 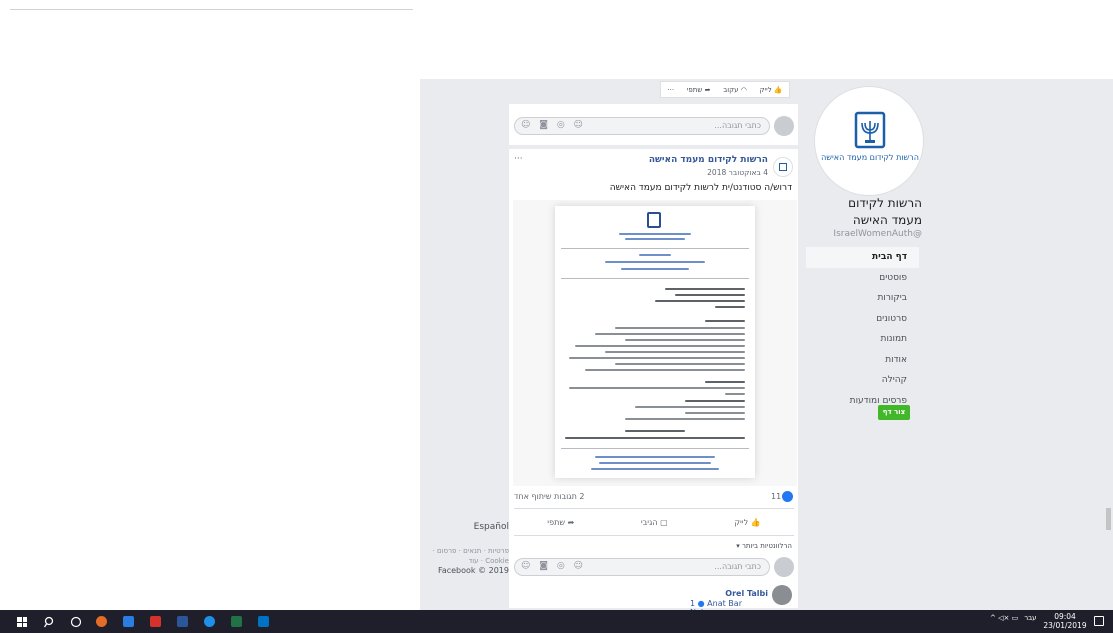 What do you see at coordinates (491, 527) in the screenshot?
I see `language-link: Español` at bounding box center [491, 527].